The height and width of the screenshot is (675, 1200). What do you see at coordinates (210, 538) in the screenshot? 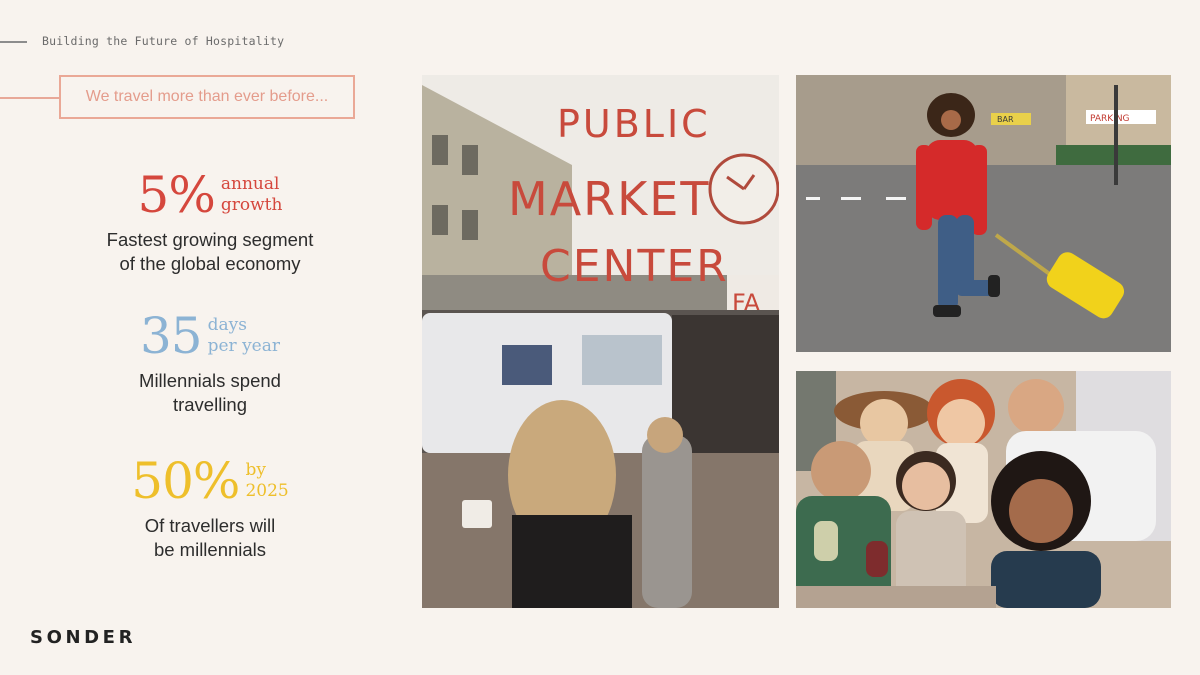
I see `stat-description: Of travellers will be millennials` at bounding box center [210, 538].